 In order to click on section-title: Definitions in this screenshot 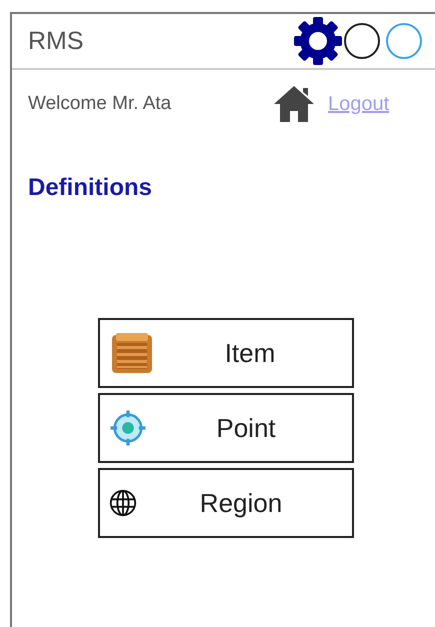, I will do `click(90, 188)`.